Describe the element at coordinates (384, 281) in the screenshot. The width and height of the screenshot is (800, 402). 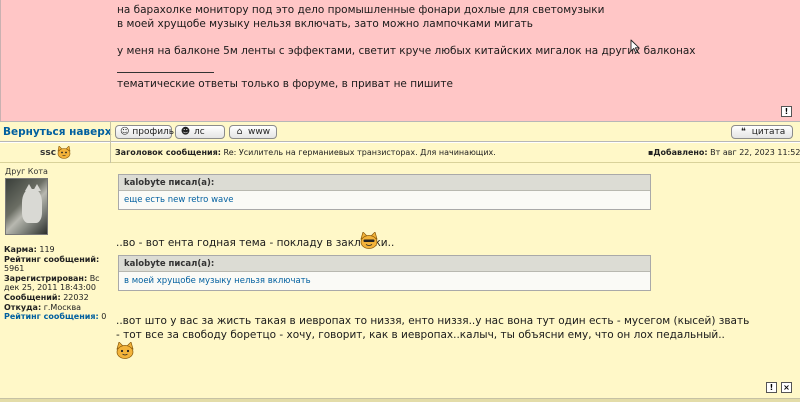
I see `quote-text: в моей хрущобе музыку нельзя включать` at that location.